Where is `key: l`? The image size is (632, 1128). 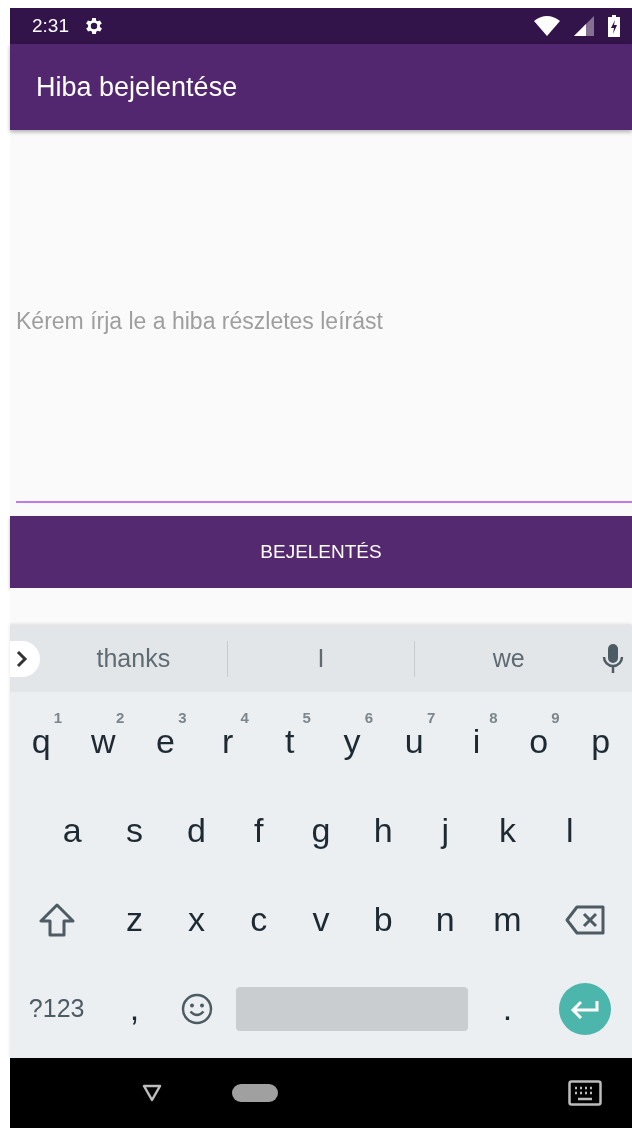 key: l is located at coordinates (569, 830).